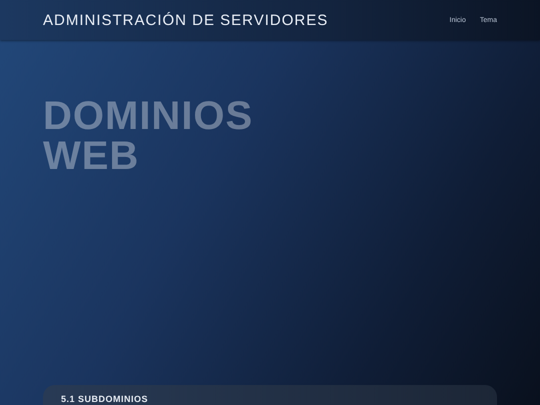 The width and height of the screenshot is (540, 405). I want to click on page-heading: DOMINIOS WEB, so click(148, 136).